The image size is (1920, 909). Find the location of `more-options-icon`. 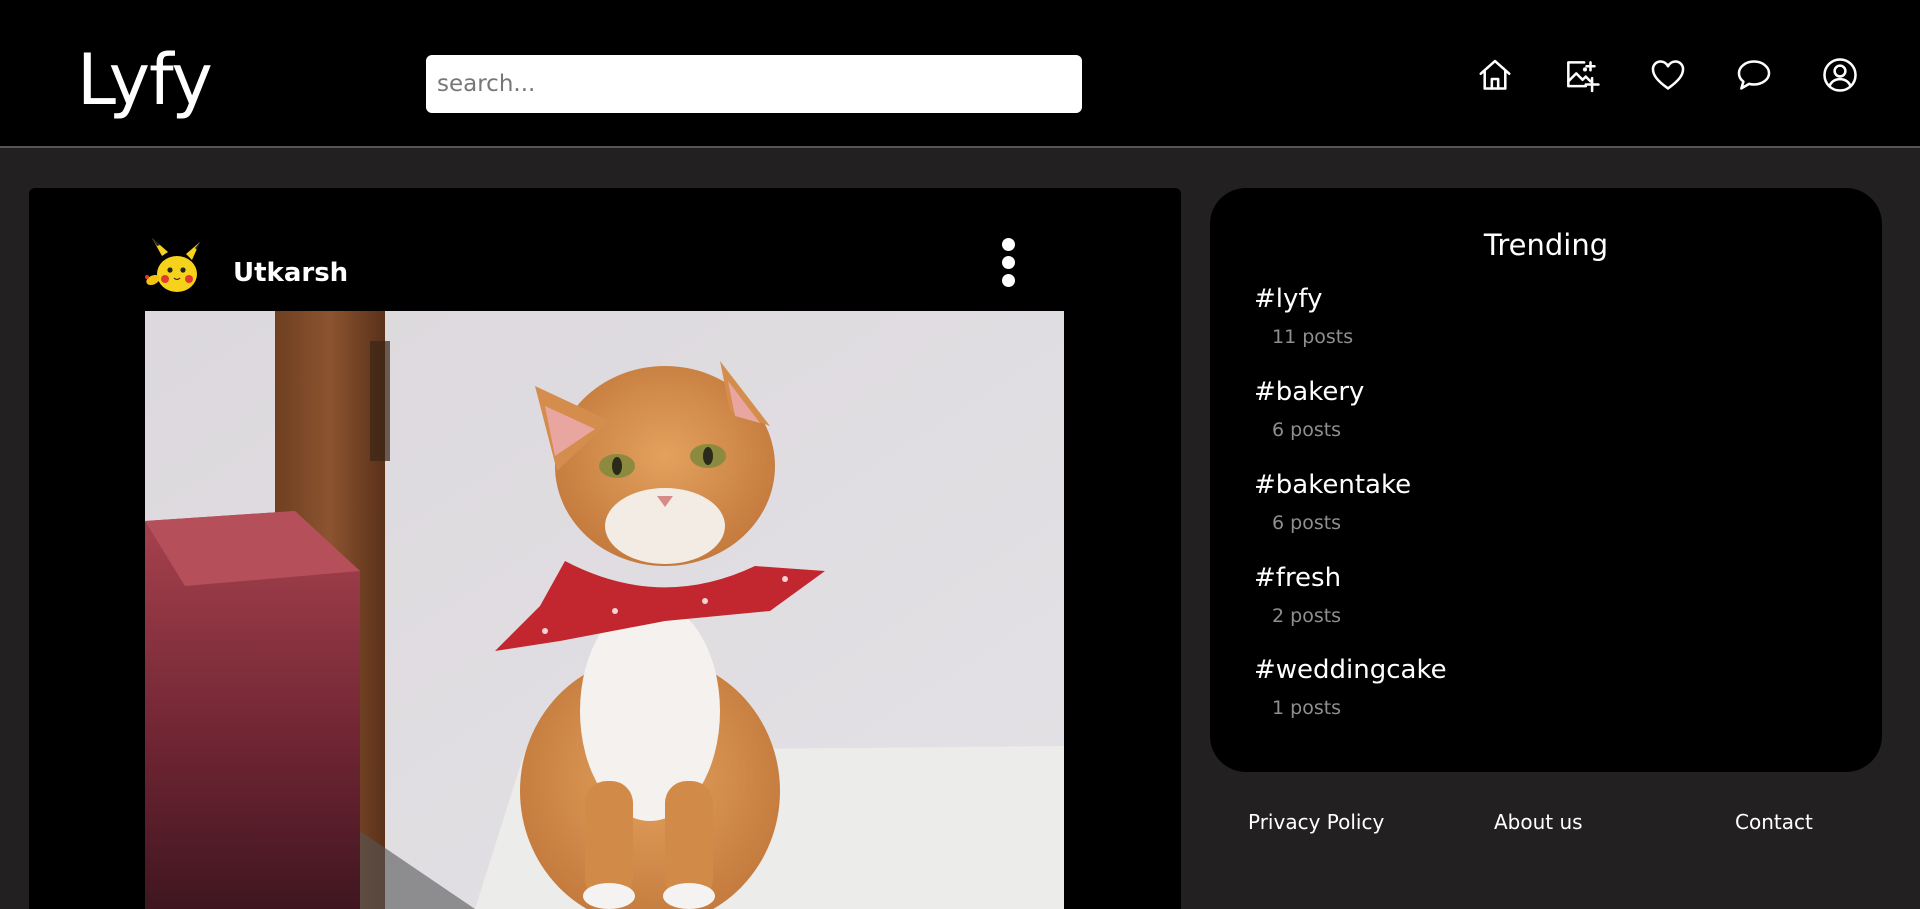

more-options-icon is located at coordinates (1008, 265).